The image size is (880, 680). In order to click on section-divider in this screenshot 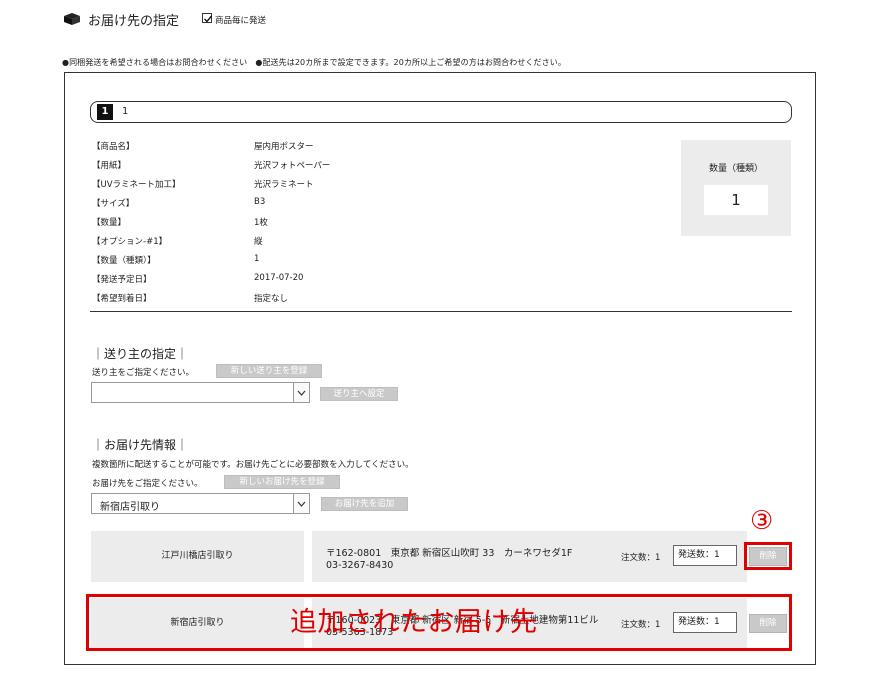, I will do `click(441, 311)`.